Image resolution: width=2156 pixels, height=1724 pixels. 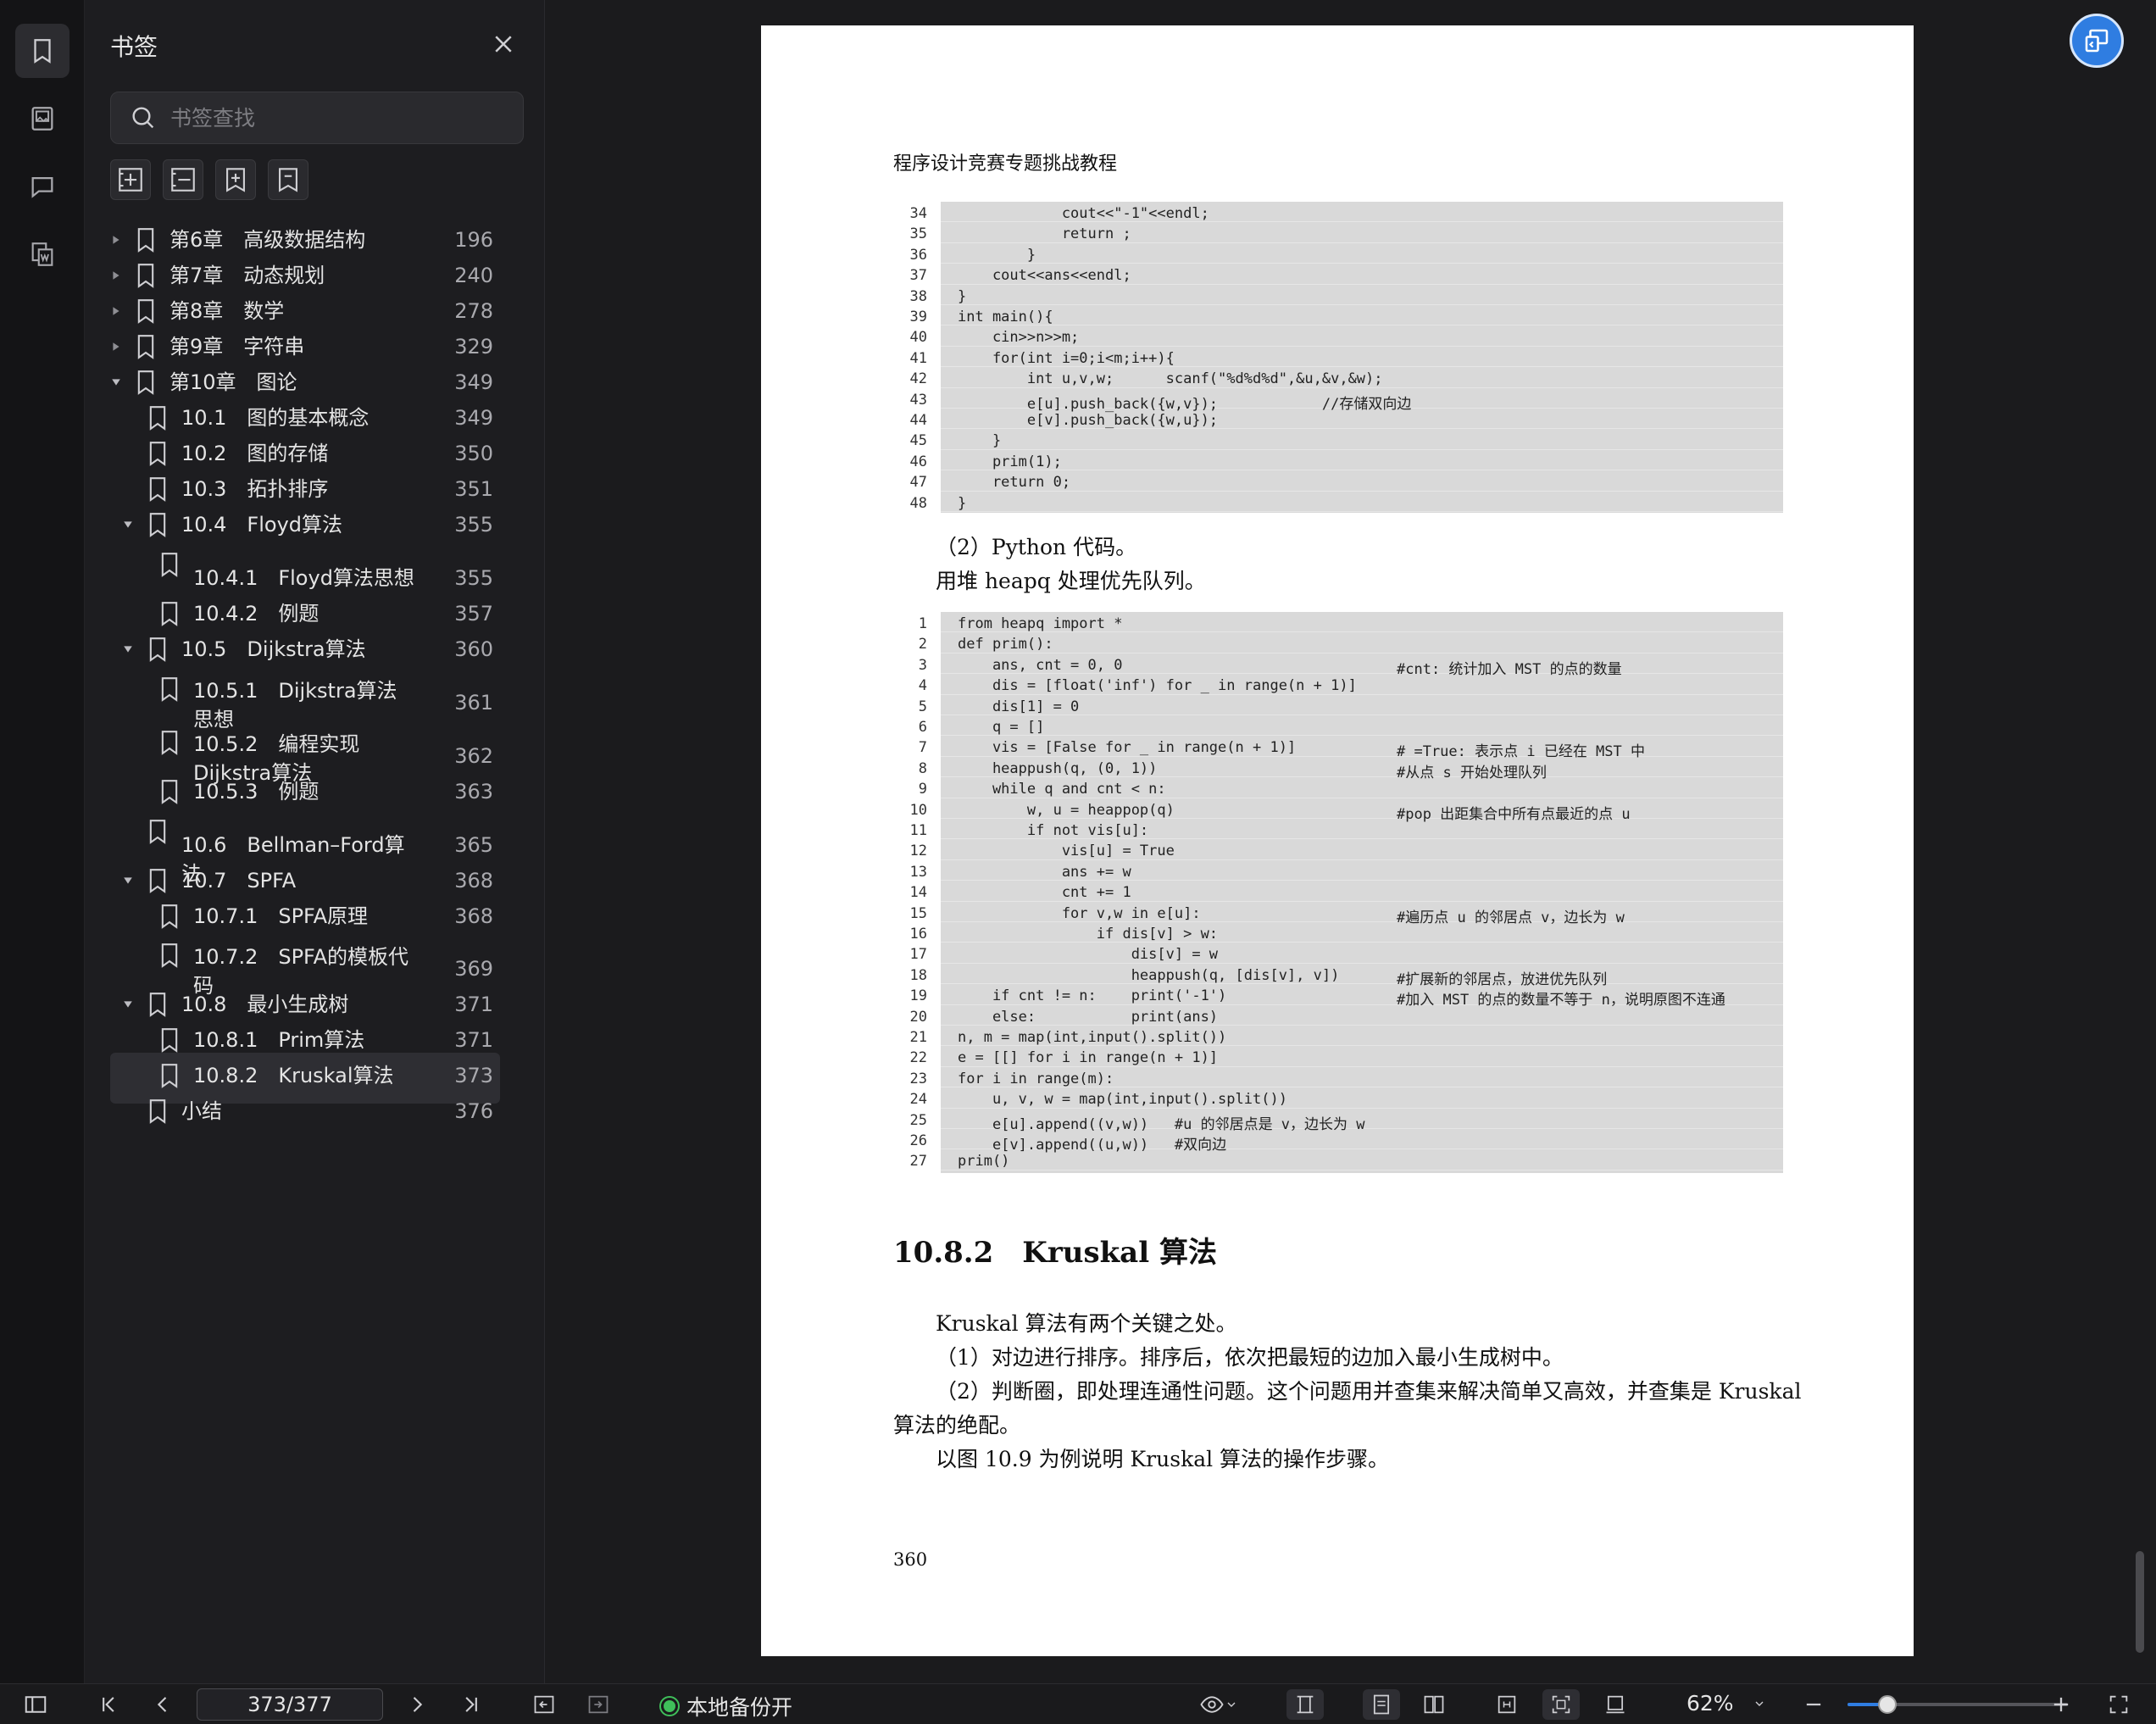 I want to click on thumbnail-panel-button, so click(x=42, y=119).